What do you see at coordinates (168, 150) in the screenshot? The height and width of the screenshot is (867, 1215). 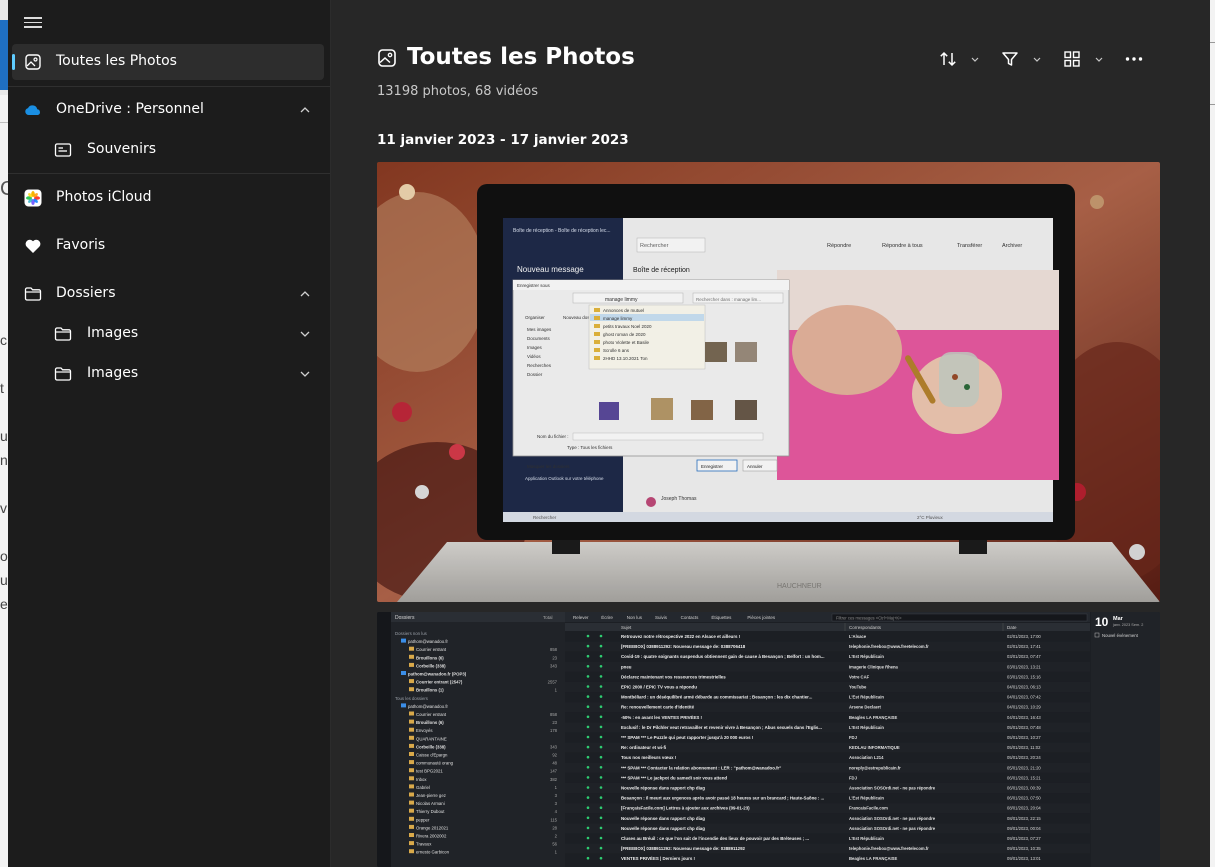 I see `sidebar-item-souvenirs: Souvenirs` at bounding box center [168, 150].